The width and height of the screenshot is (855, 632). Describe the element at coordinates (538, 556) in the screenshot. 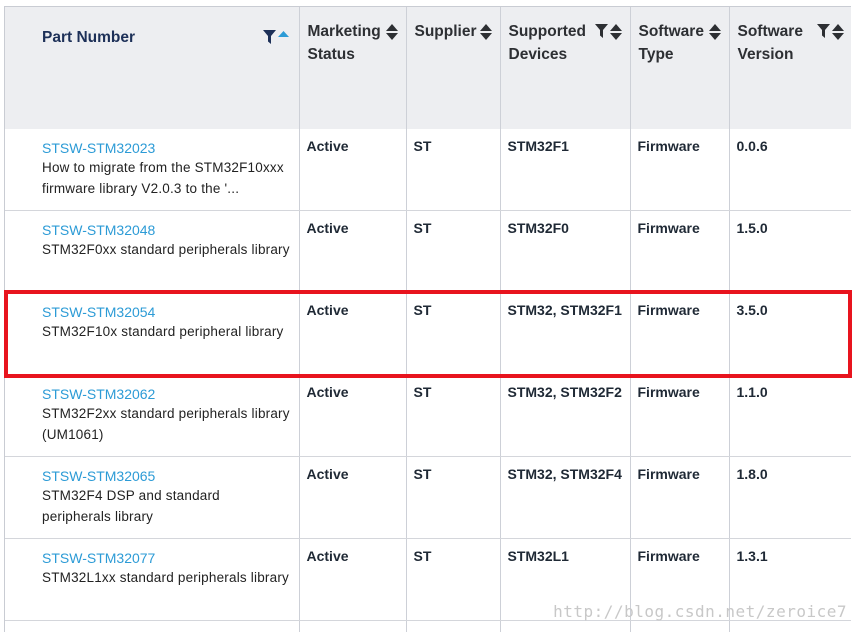

I see `devices-value: STM32L1` at that location.